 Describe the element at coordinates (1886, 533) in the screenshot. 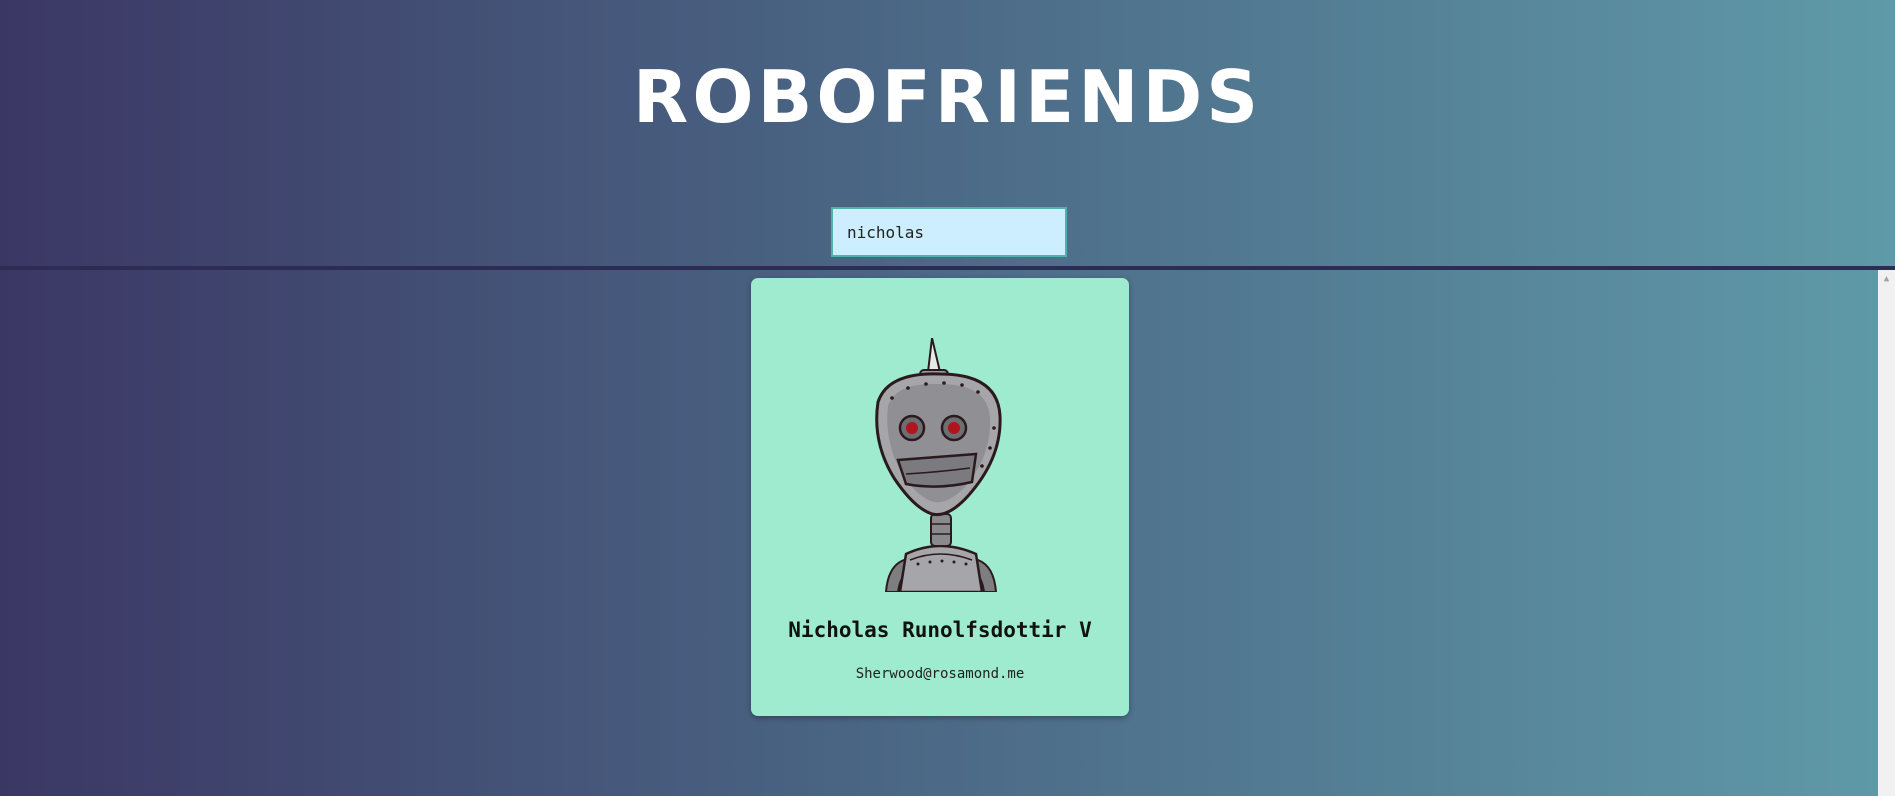

I see `vertical-scrollbar: ▲` at that location.